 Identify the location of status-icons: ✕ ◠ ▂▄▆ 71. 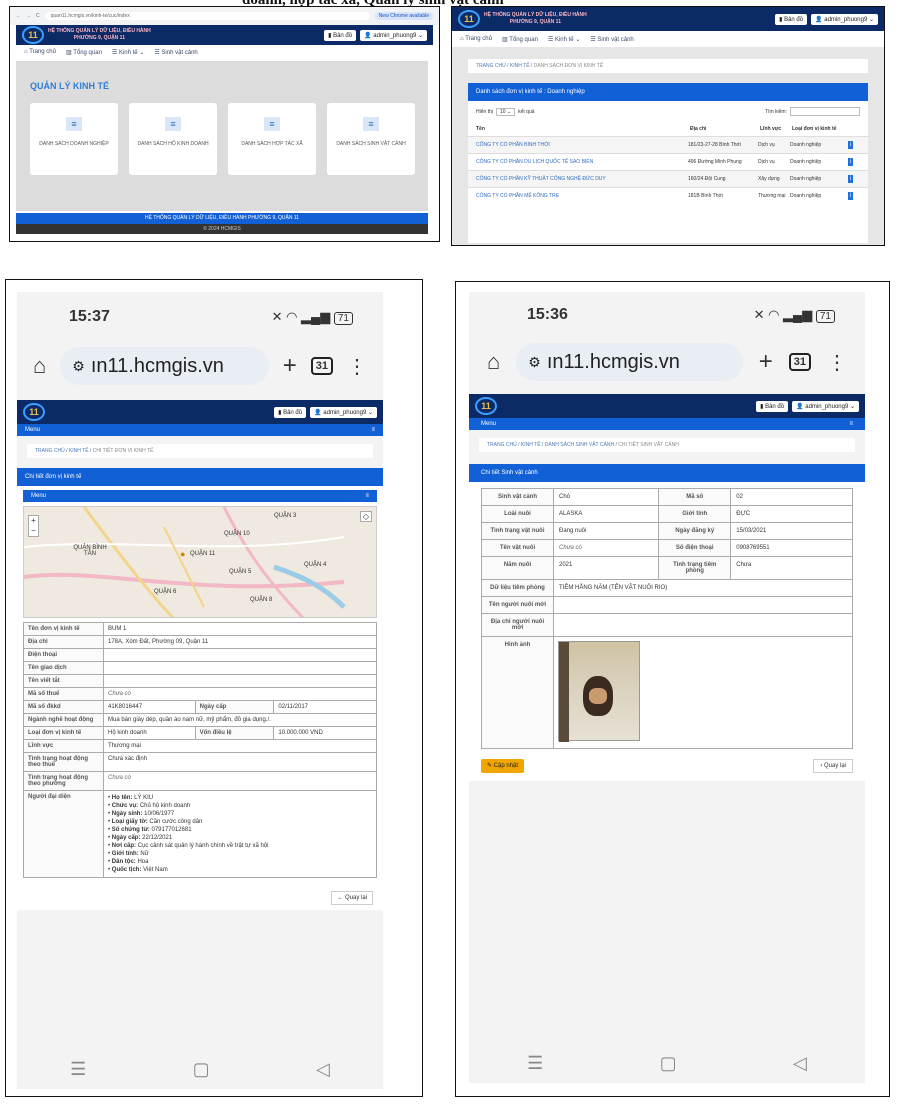
(312, 317).